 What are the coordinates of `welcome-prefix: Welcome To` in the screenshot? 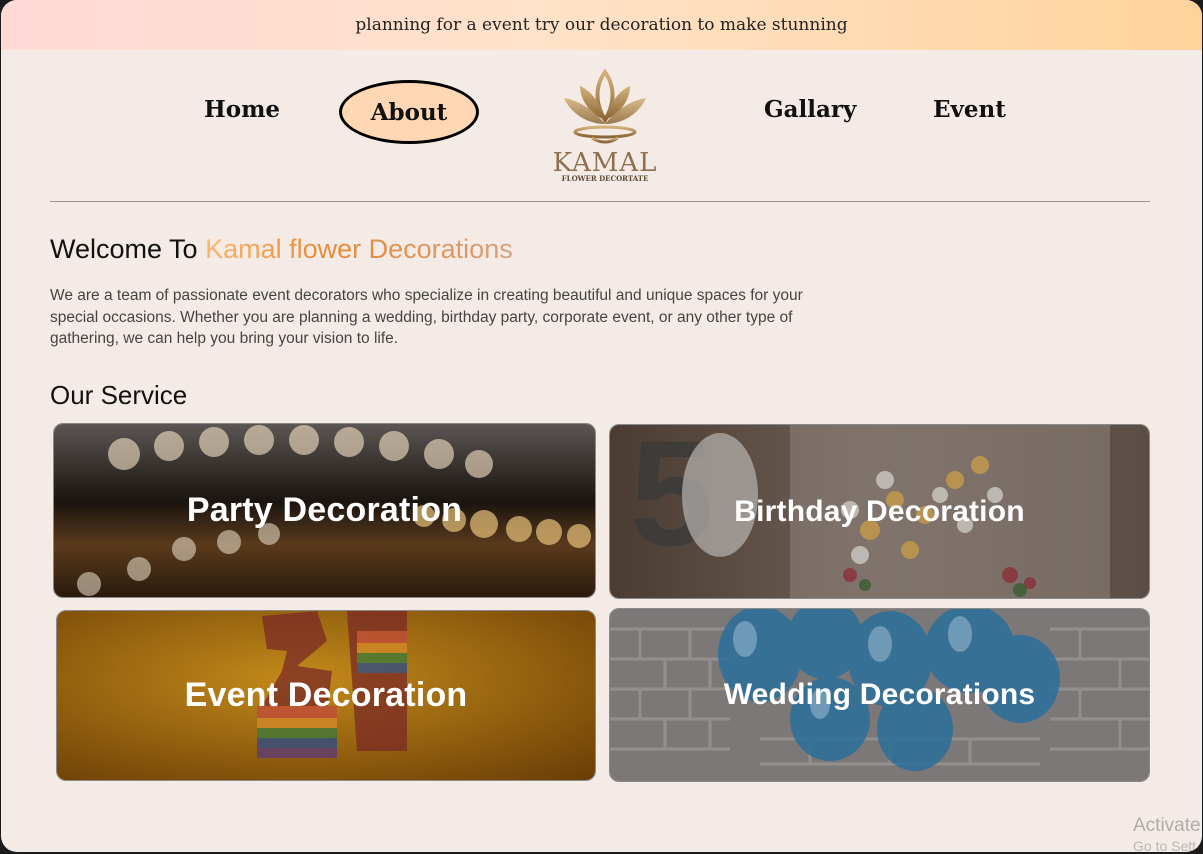 It's located at (128, 249).